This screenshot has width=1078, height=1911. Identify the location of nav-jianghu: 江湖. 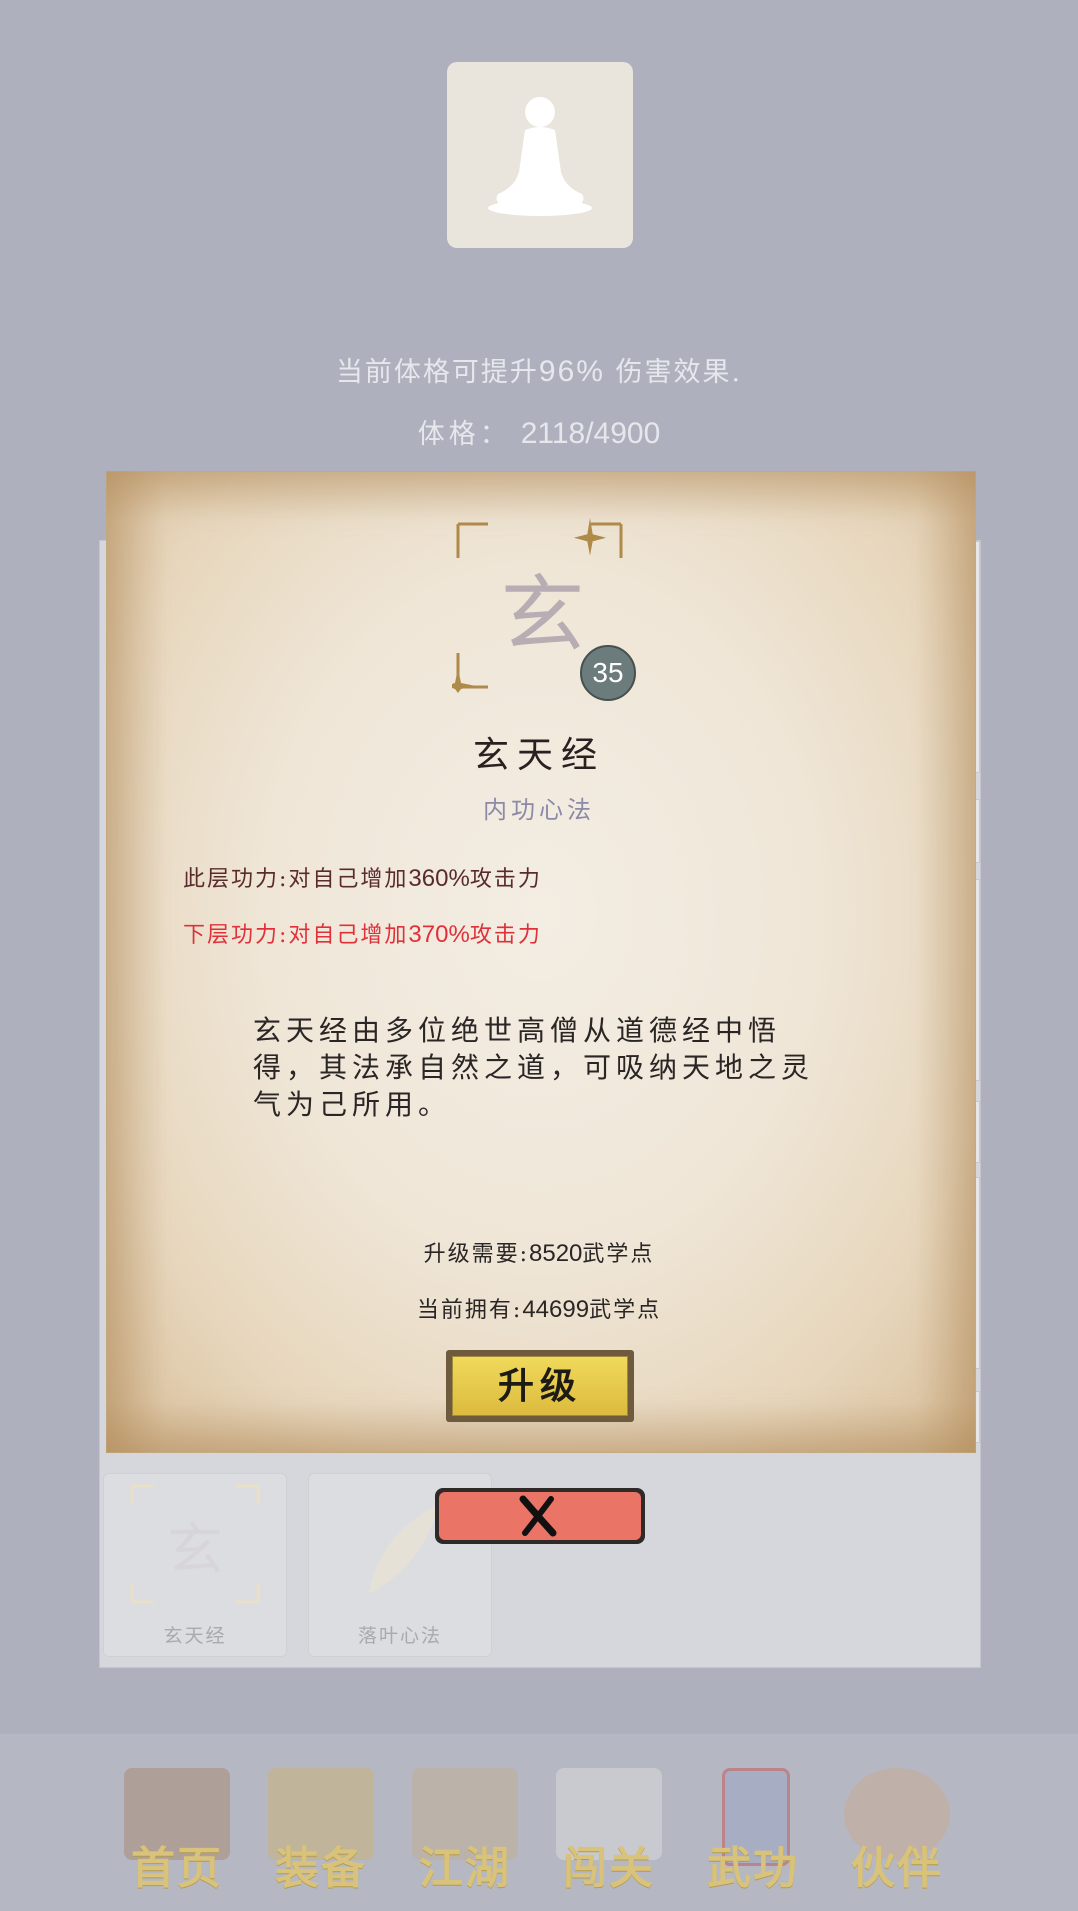
(465, 1830).